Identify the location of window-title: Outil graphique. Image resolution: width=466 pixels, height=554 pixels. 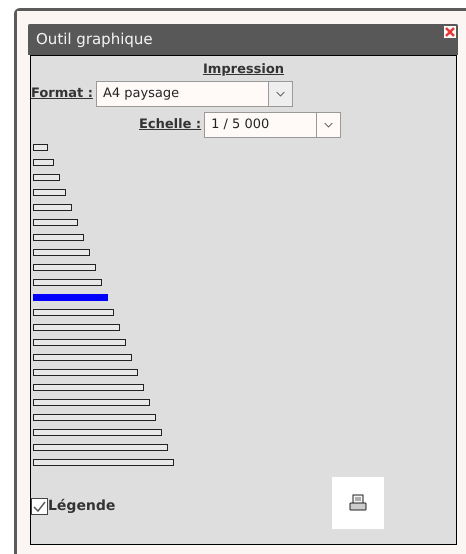
(94, 39).